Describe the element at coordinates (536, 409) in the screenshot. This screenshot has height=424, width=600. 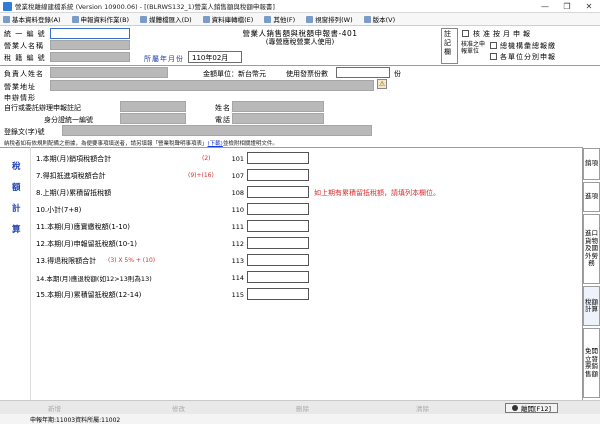
I see `button-label: 離開[F12]` at that location.